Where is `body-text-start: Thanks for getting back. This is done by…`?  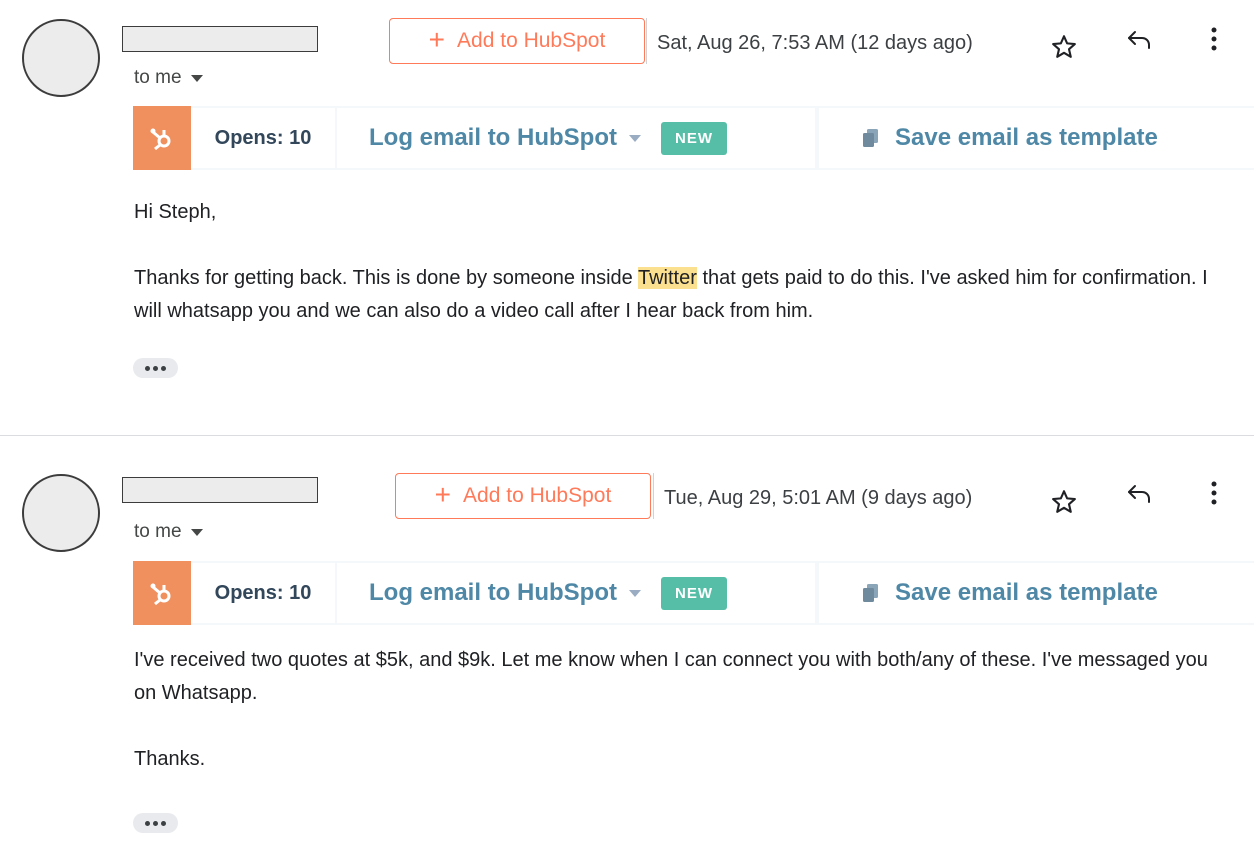 body-text-start: Thanks for getting back. This is done by… is located at coordinates (386, 278).